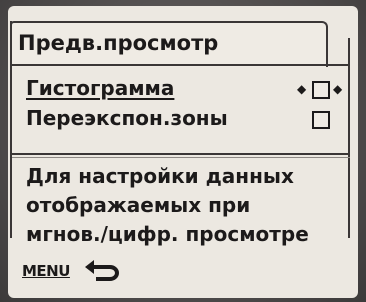 The height and width of the screenshot is (302, 366). I want to click on help-line-3: мгнов./цифр. просмотре, so click(167, 234).